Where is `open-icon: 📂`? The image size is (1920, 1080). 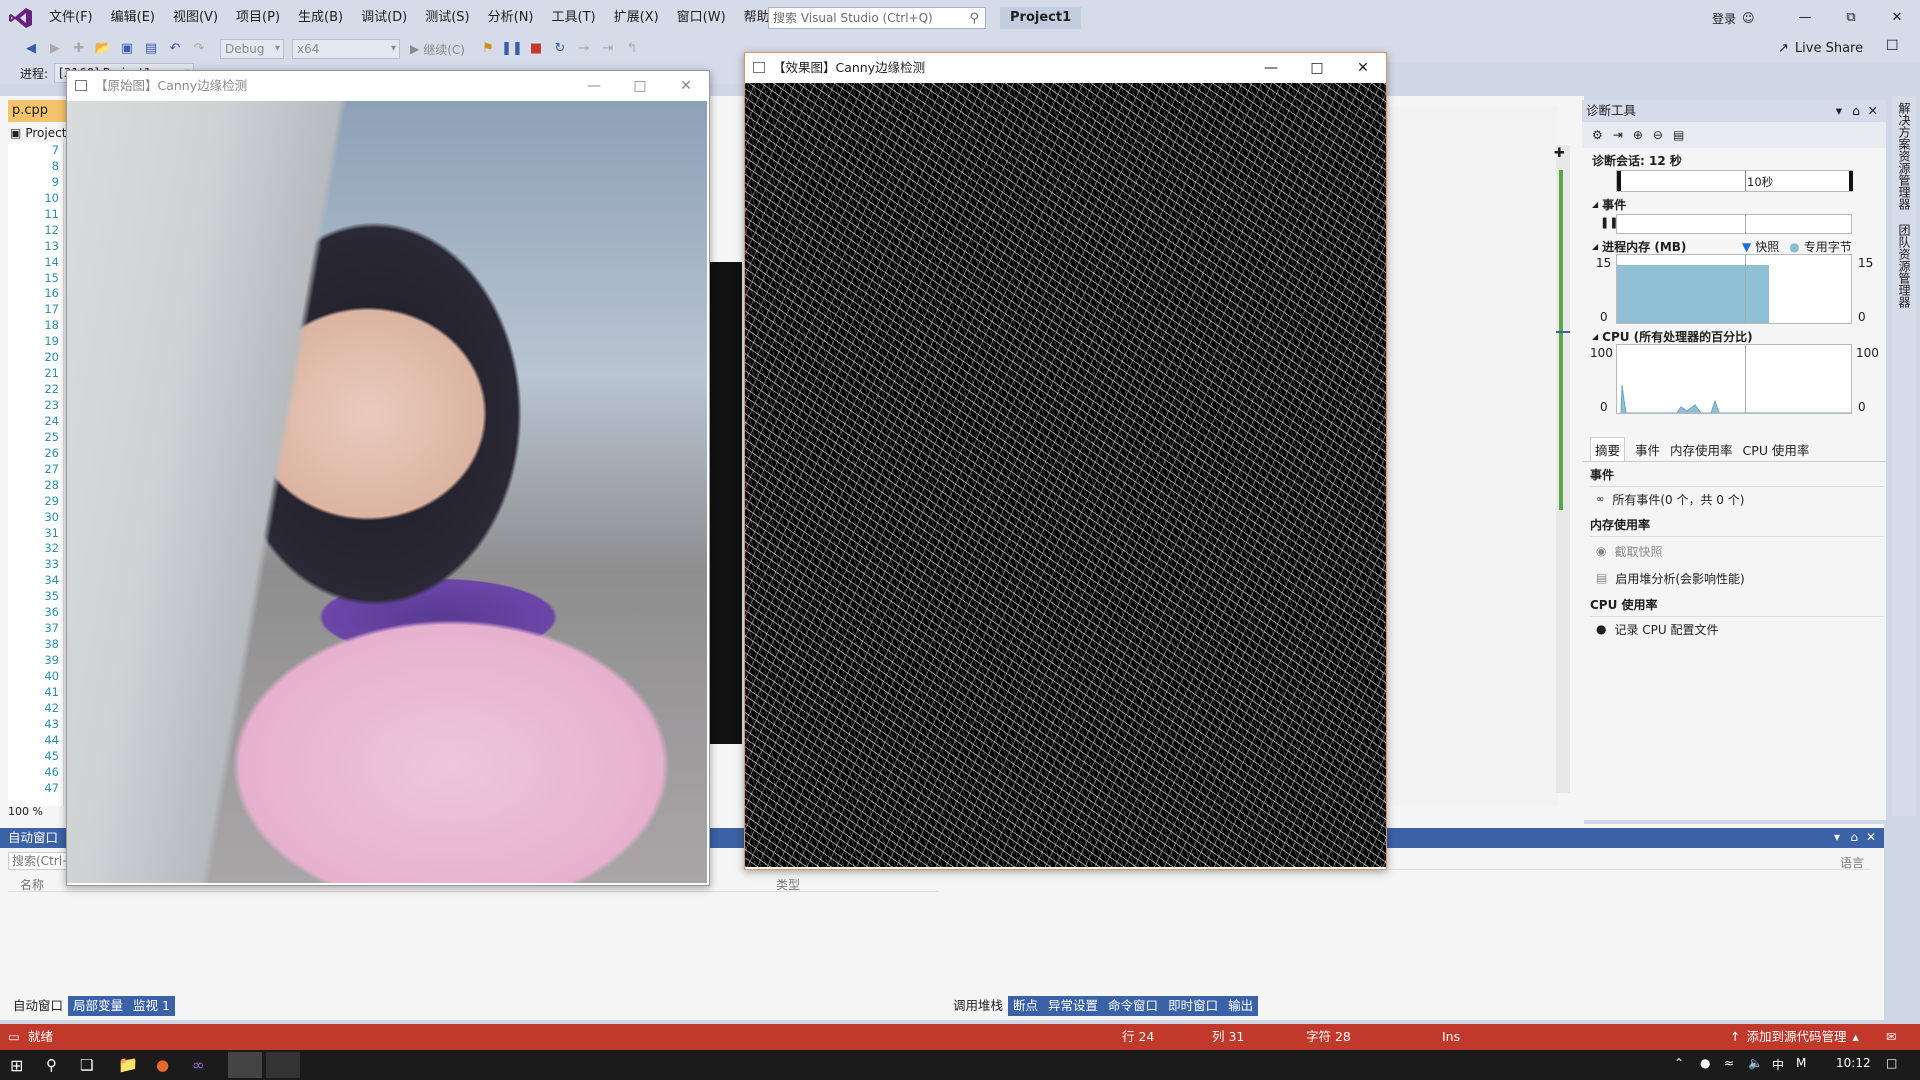
open-icon: 📂 is located at coordinates (103, 49).